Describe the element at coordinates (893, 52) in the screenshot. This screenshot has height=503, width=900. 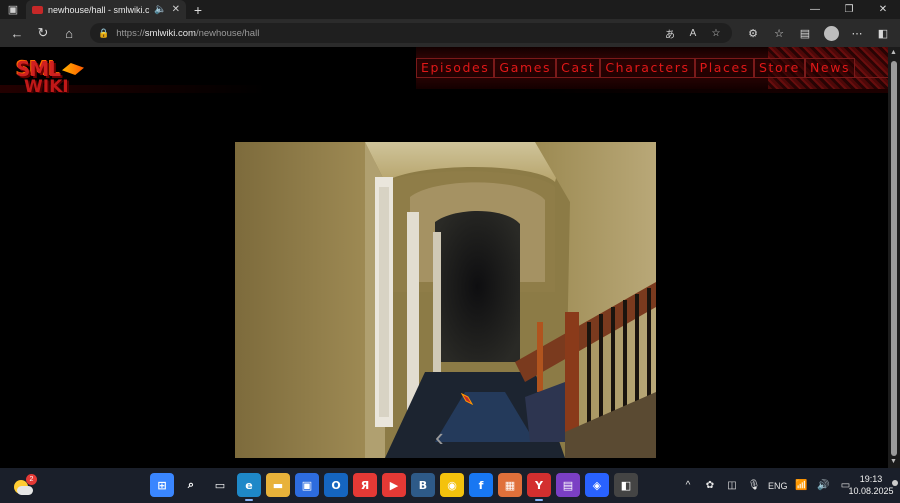
I see `scroll-up-icon: ▲` at that location.